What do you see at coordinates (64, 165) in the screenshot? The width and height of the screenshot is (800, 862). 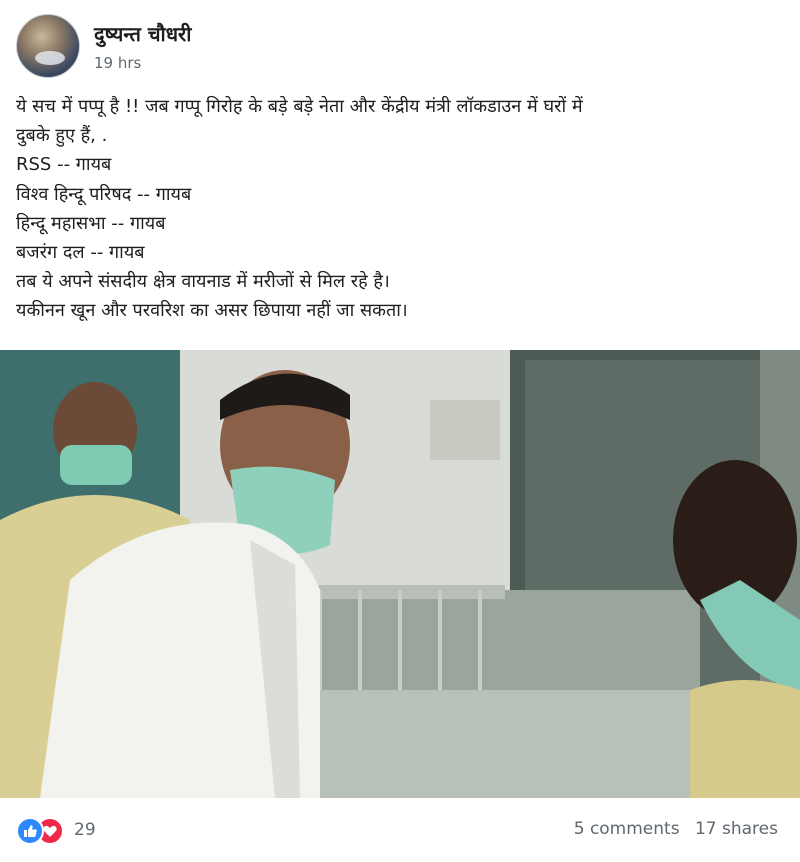 I see `post-text-line: RSS -- गायब` at bounding box center [64, 165].